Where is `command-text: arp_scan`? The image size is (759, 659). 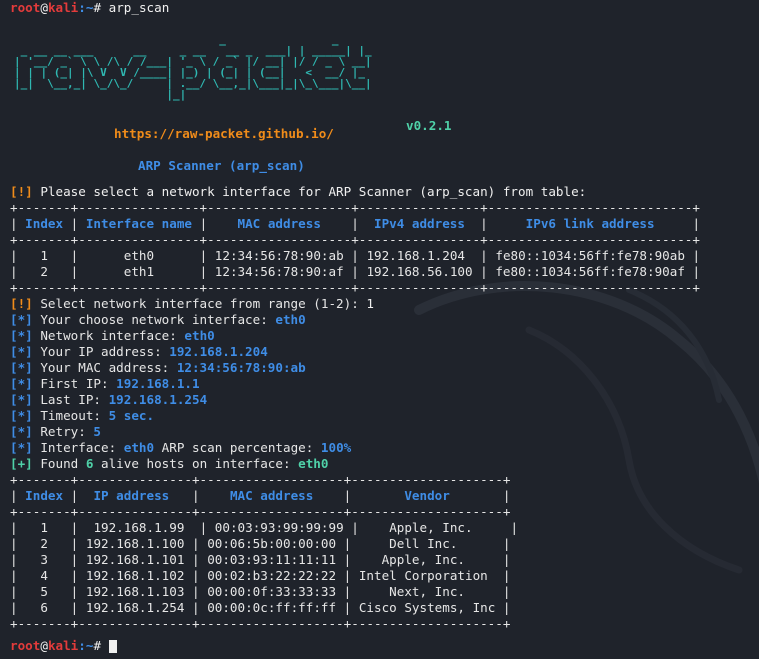
command-text: arp_scan is located at coordinates (139, 7).